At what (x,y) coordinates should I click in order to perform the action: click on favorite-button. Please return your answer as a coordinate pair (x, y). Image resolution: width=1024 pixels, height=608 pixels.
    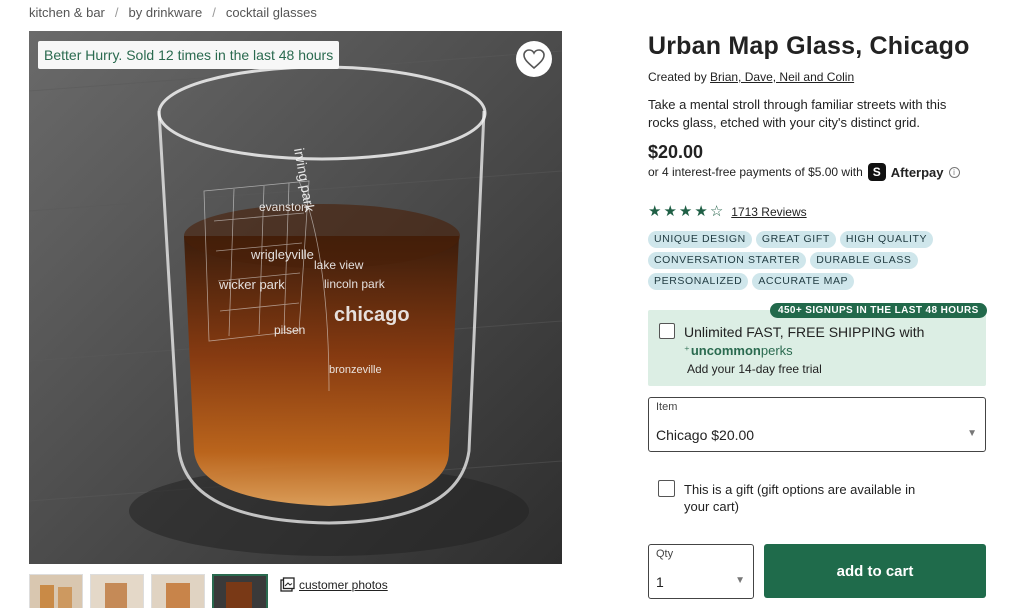
    Looking at the image, I should click on (534, 59).